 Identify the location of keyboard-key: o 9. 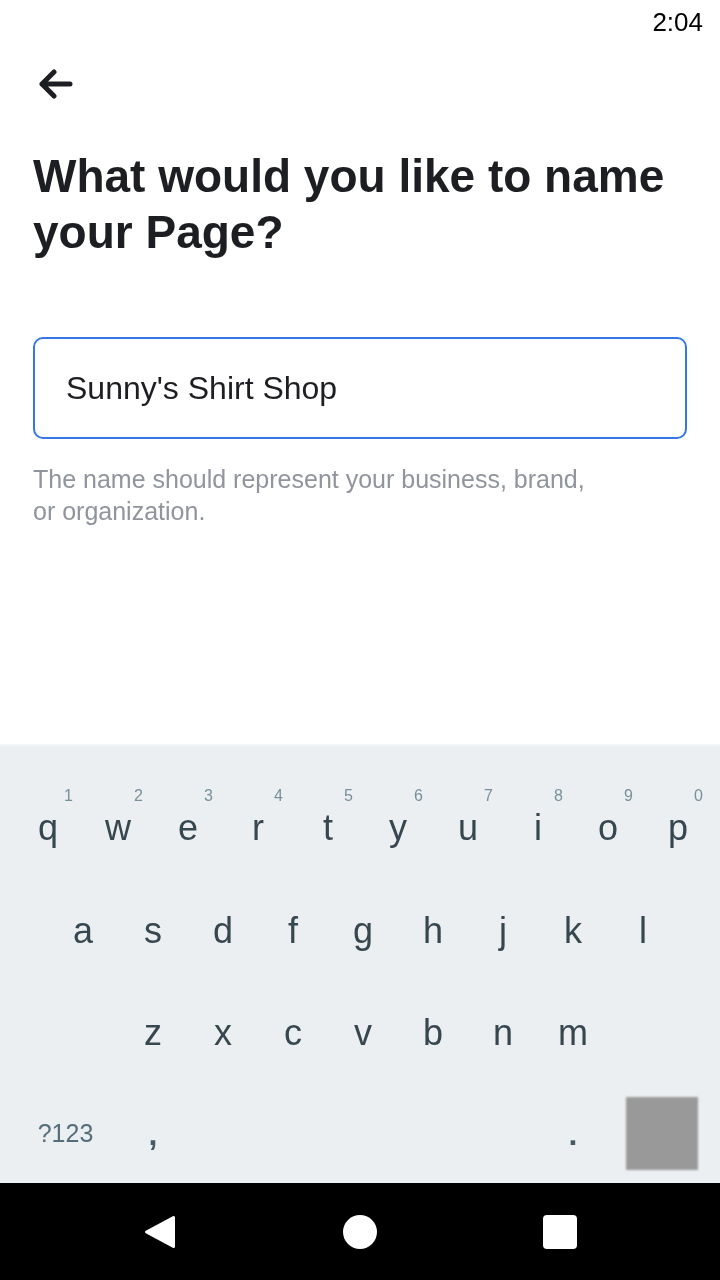
(608, 828).